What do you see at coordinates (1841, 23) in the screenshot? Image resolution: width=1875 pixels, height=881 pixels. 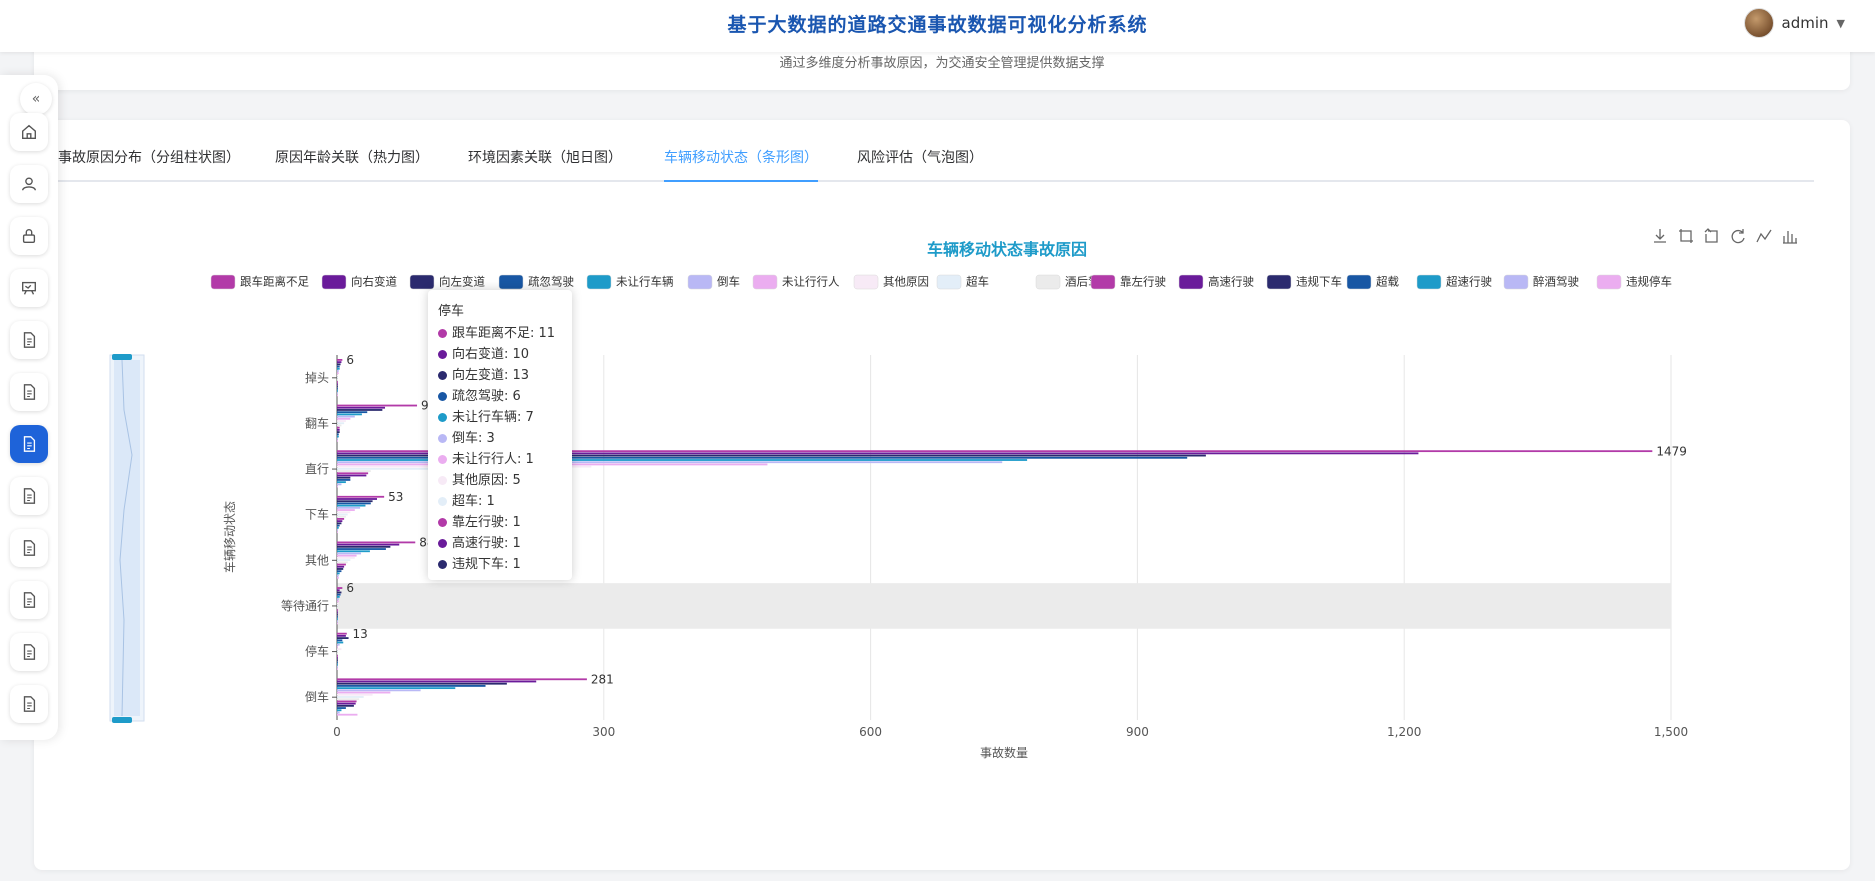 I see `chevron-down-icon: ▼` at bounding box center [1841, 23].